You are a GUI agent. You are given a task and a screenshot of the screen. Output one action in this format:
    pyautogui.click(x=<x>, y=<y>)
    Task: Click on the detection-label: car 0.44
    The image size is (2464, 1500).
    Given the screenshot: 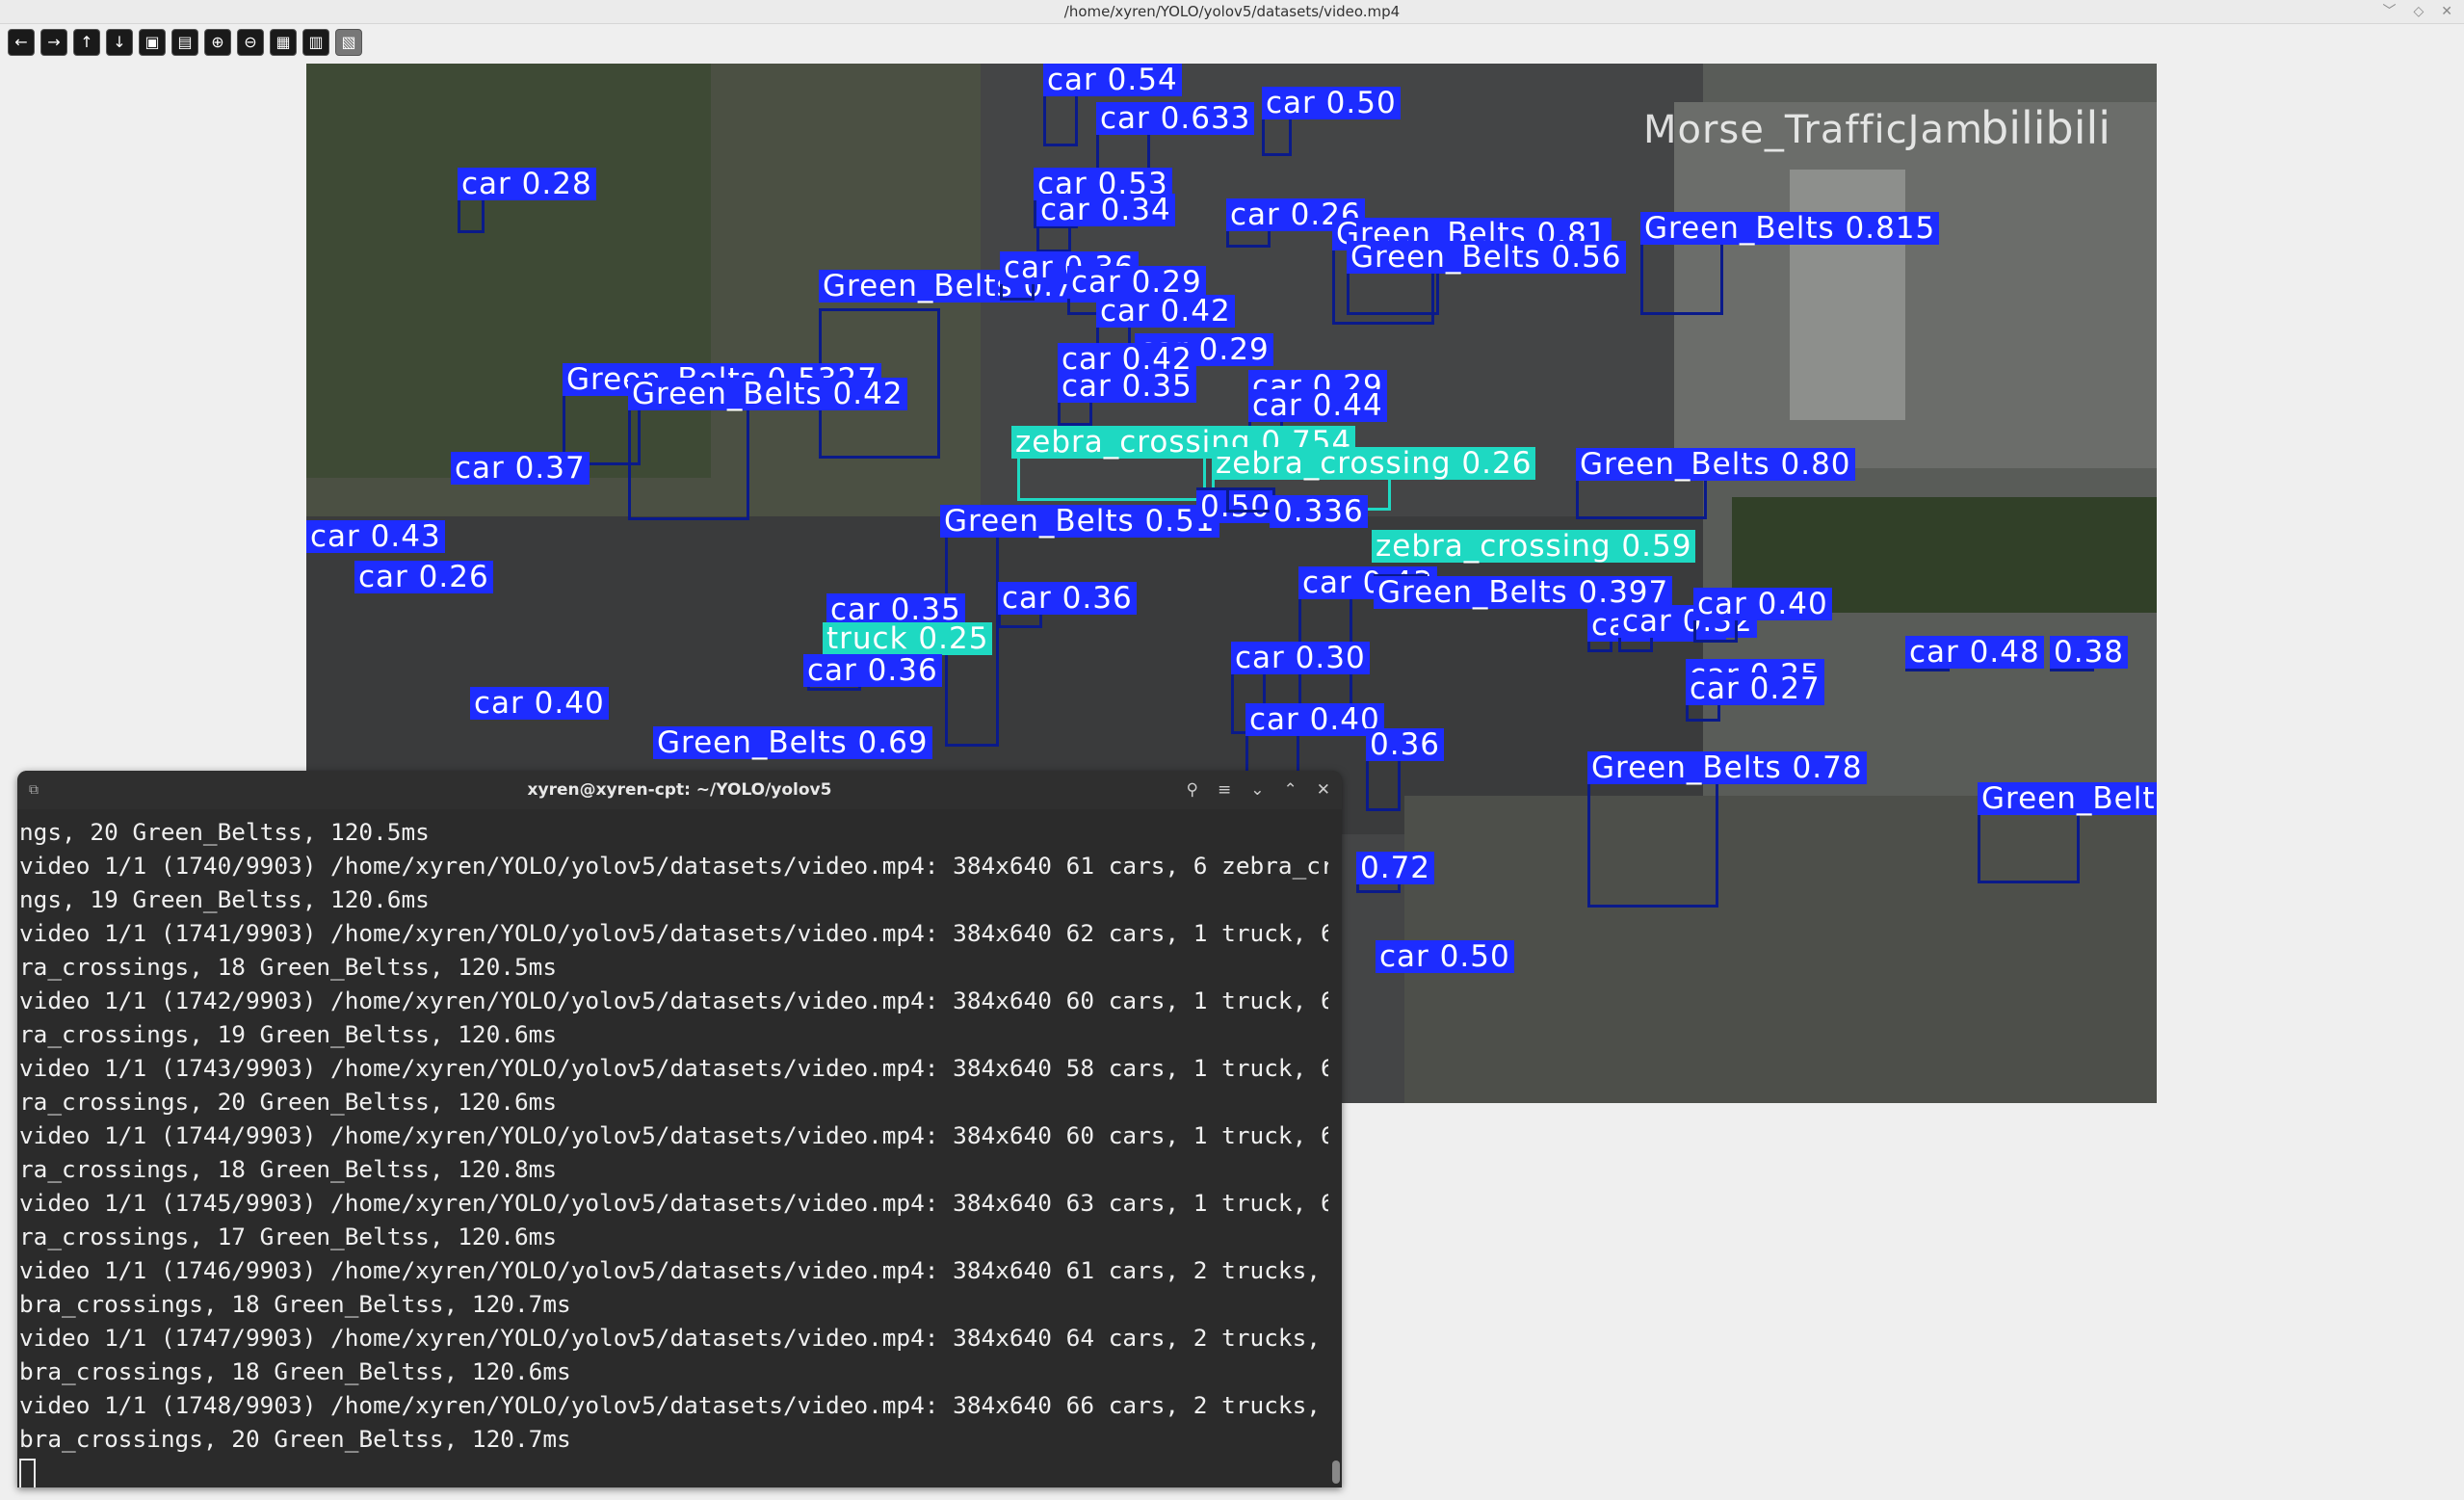 What is the action you would take?
    pyautogui.click(x=1317, y=405)
    